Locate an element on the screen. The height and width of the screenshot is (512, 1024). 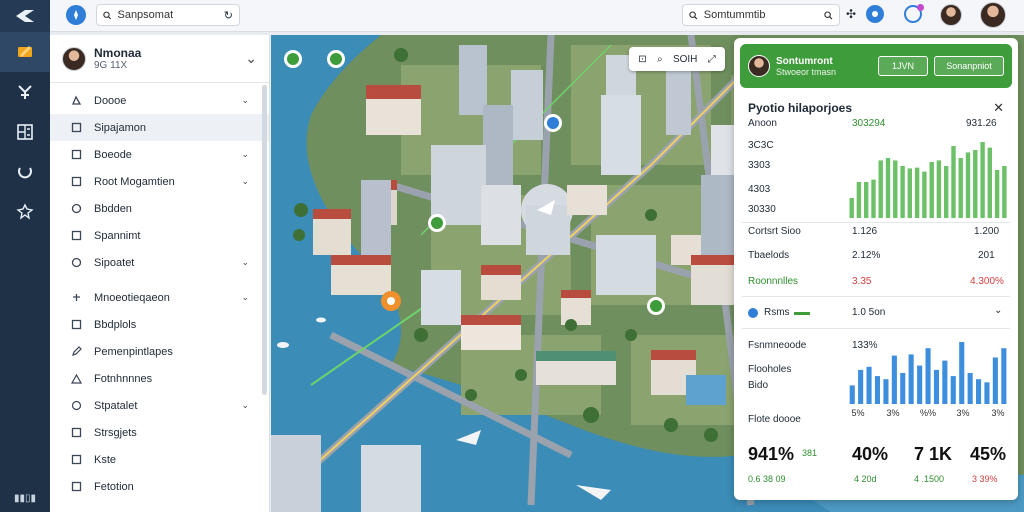
sidebar-item: Bbdden is located at coordinates (159, 208).